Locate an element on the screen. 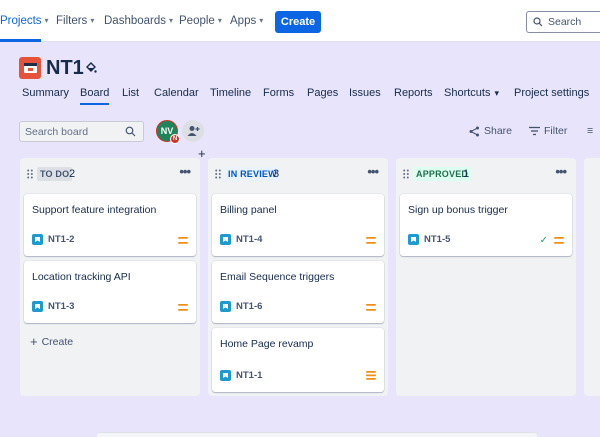  tab-summary: Summary is located at coordinates (45, 93).